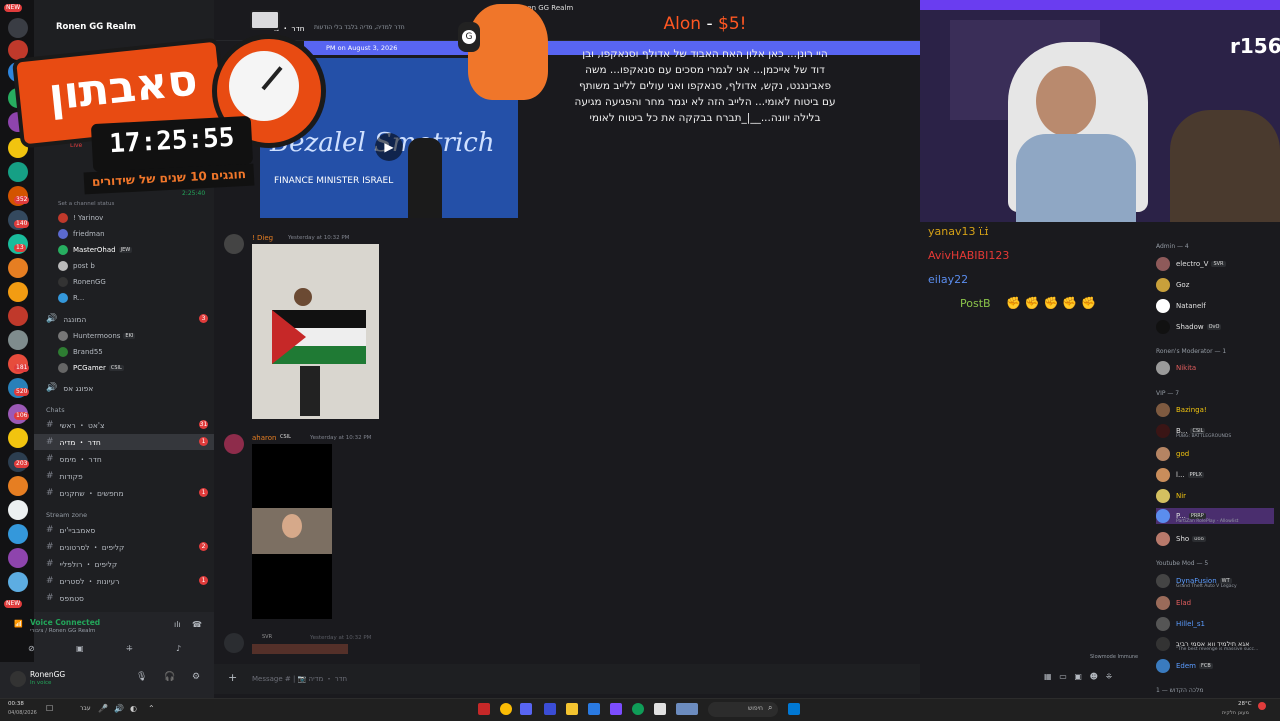  Describe the element at coordinates (178, 648) in the screenshot. I see `soundboard-icon: ♪` at that location.